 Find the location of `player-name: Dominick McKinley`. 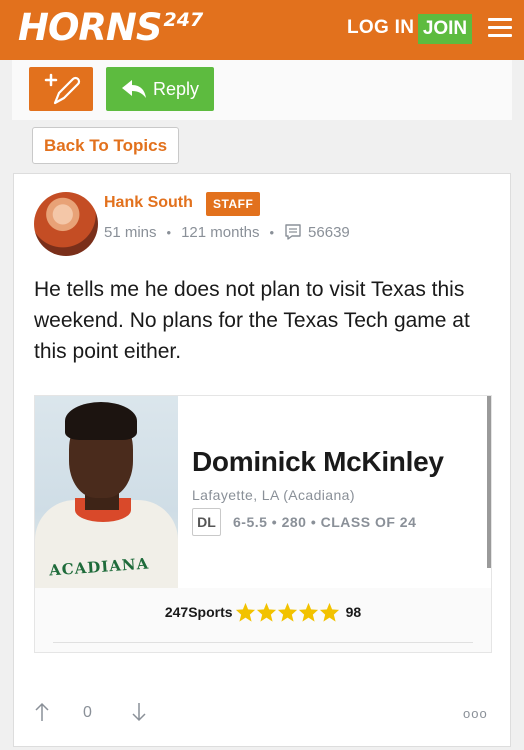

player-name: Dominick McKinley is located at coordinates (318, 462).